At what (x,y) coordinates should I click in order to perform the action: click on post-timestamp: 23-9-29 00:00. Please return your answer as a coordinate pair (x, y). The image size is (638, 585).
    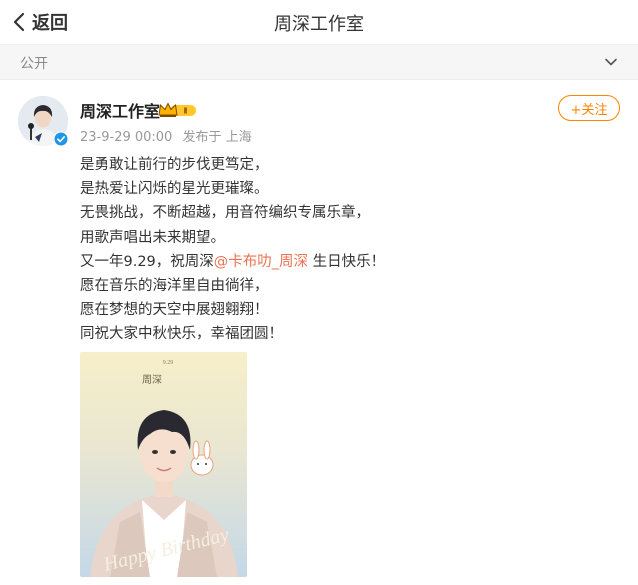
    Looking at the image, I should click on (126, 137).